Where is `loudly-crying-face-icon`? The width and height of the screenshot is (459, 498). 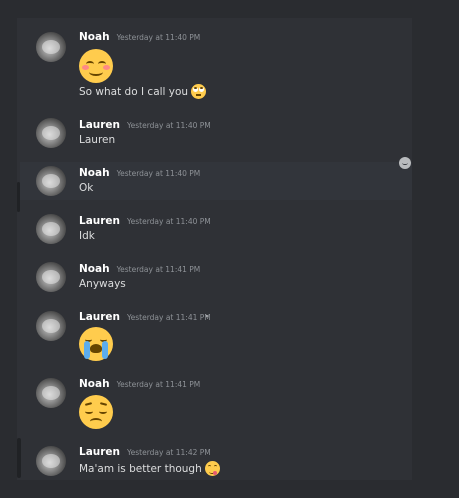 loudly-crying-face-icon is located at coordinates (96, 344).